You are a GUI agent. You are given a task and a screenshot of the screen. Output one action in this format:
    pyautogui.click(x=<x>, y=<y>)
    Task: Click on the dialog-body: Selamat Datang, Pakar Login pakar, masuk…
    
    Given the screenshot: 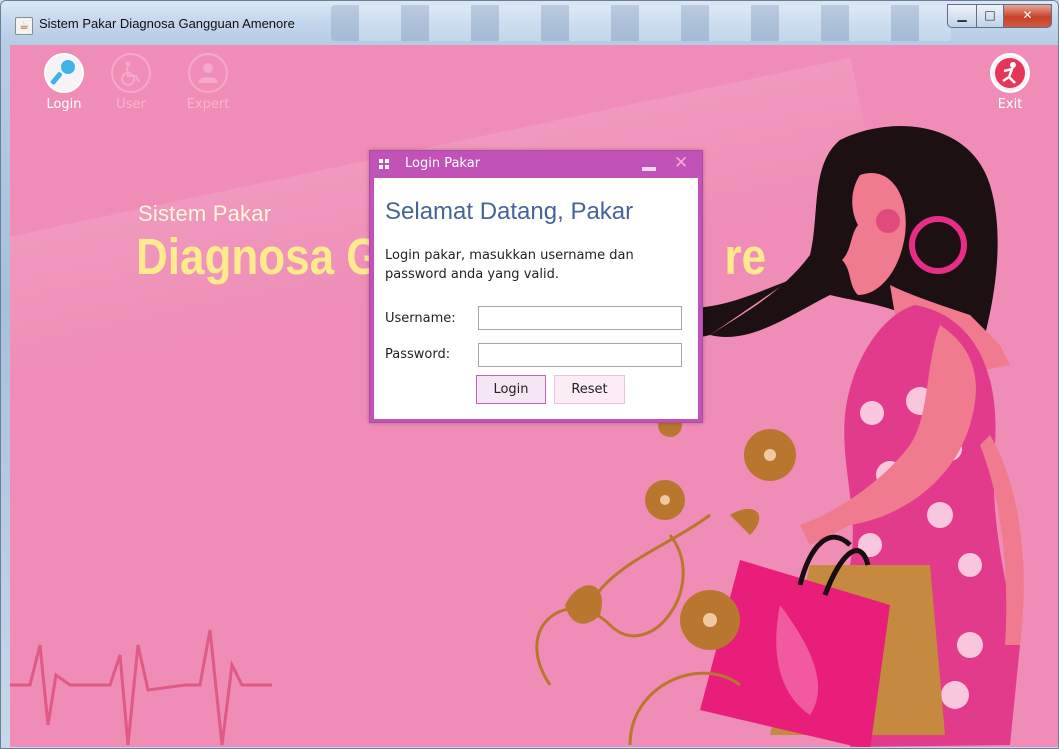 What is the action you would take?
    pyautogui.click(x=536, y=298)
    